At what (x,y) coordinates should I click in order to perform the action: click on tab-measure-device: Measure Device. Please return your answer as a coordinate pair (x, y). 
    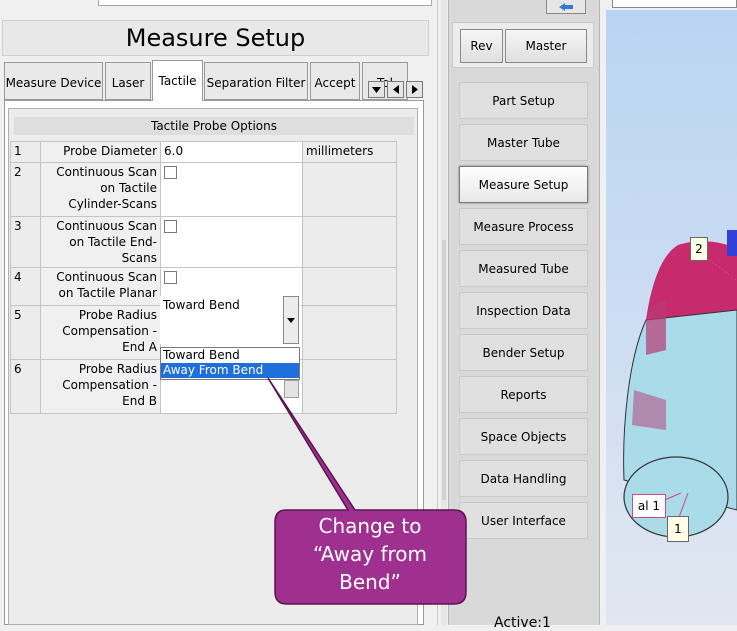
    Looking at the image, I should click on (53, 81).